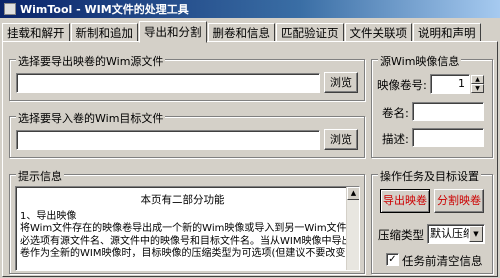 The image size is (500, 278). What do you see at coordinates (459, 201) in the screenshot?
I see `split-volume-button: 分割映卷` at bounding box center [459, 201].